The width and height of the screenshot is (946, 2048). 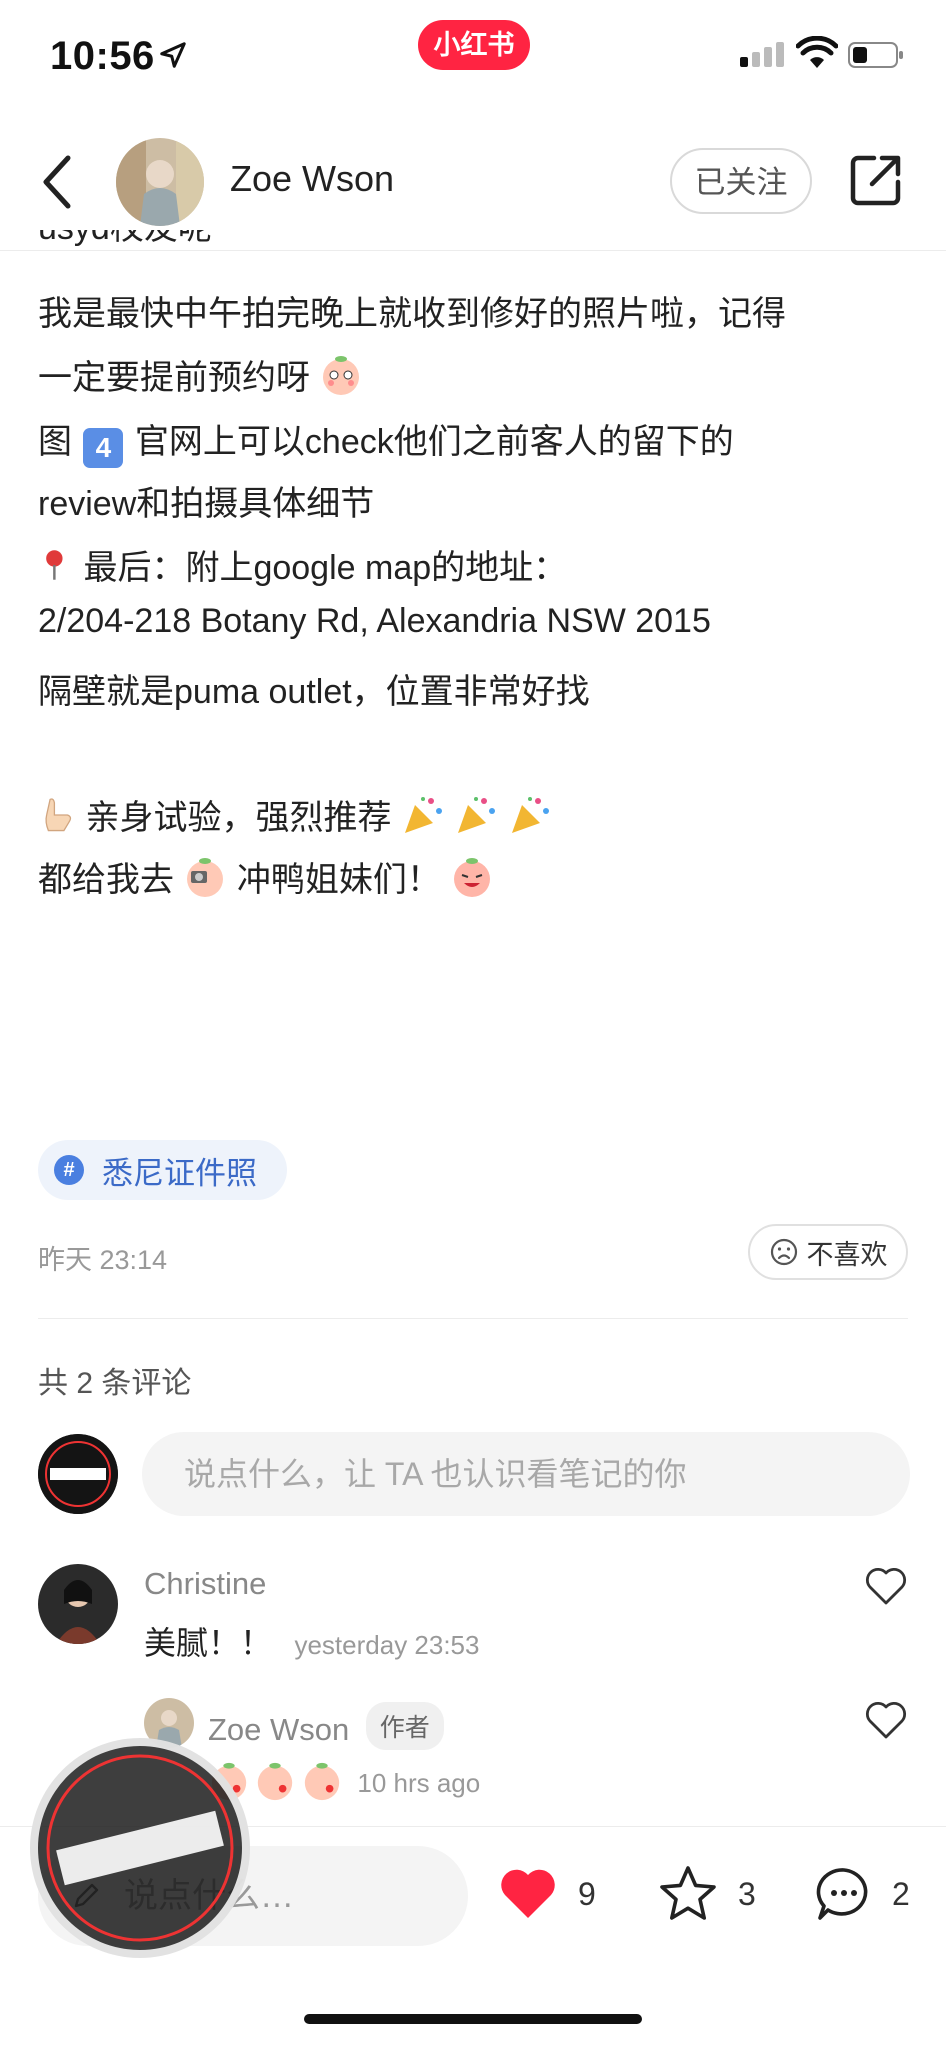 I want to click on post-text: 冲鸭姐妹们！, so click(x=338, y=880).